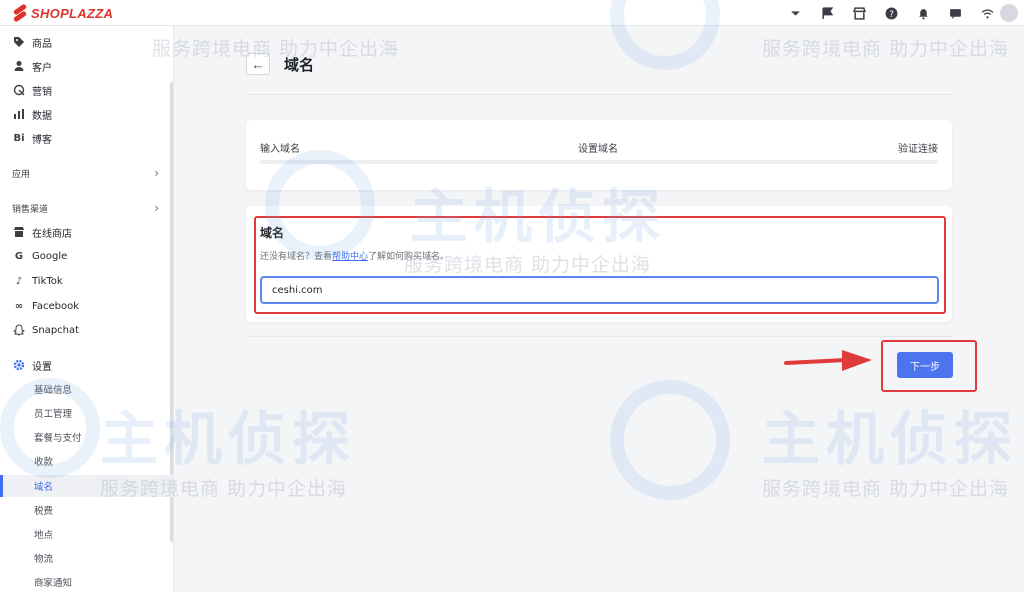 The width and height of the screenshot is (1024, 592). Describe the element at coordinates (296, 257) in the screenshot. I see `hint-prefix: 还没有域名？查看` at that location.